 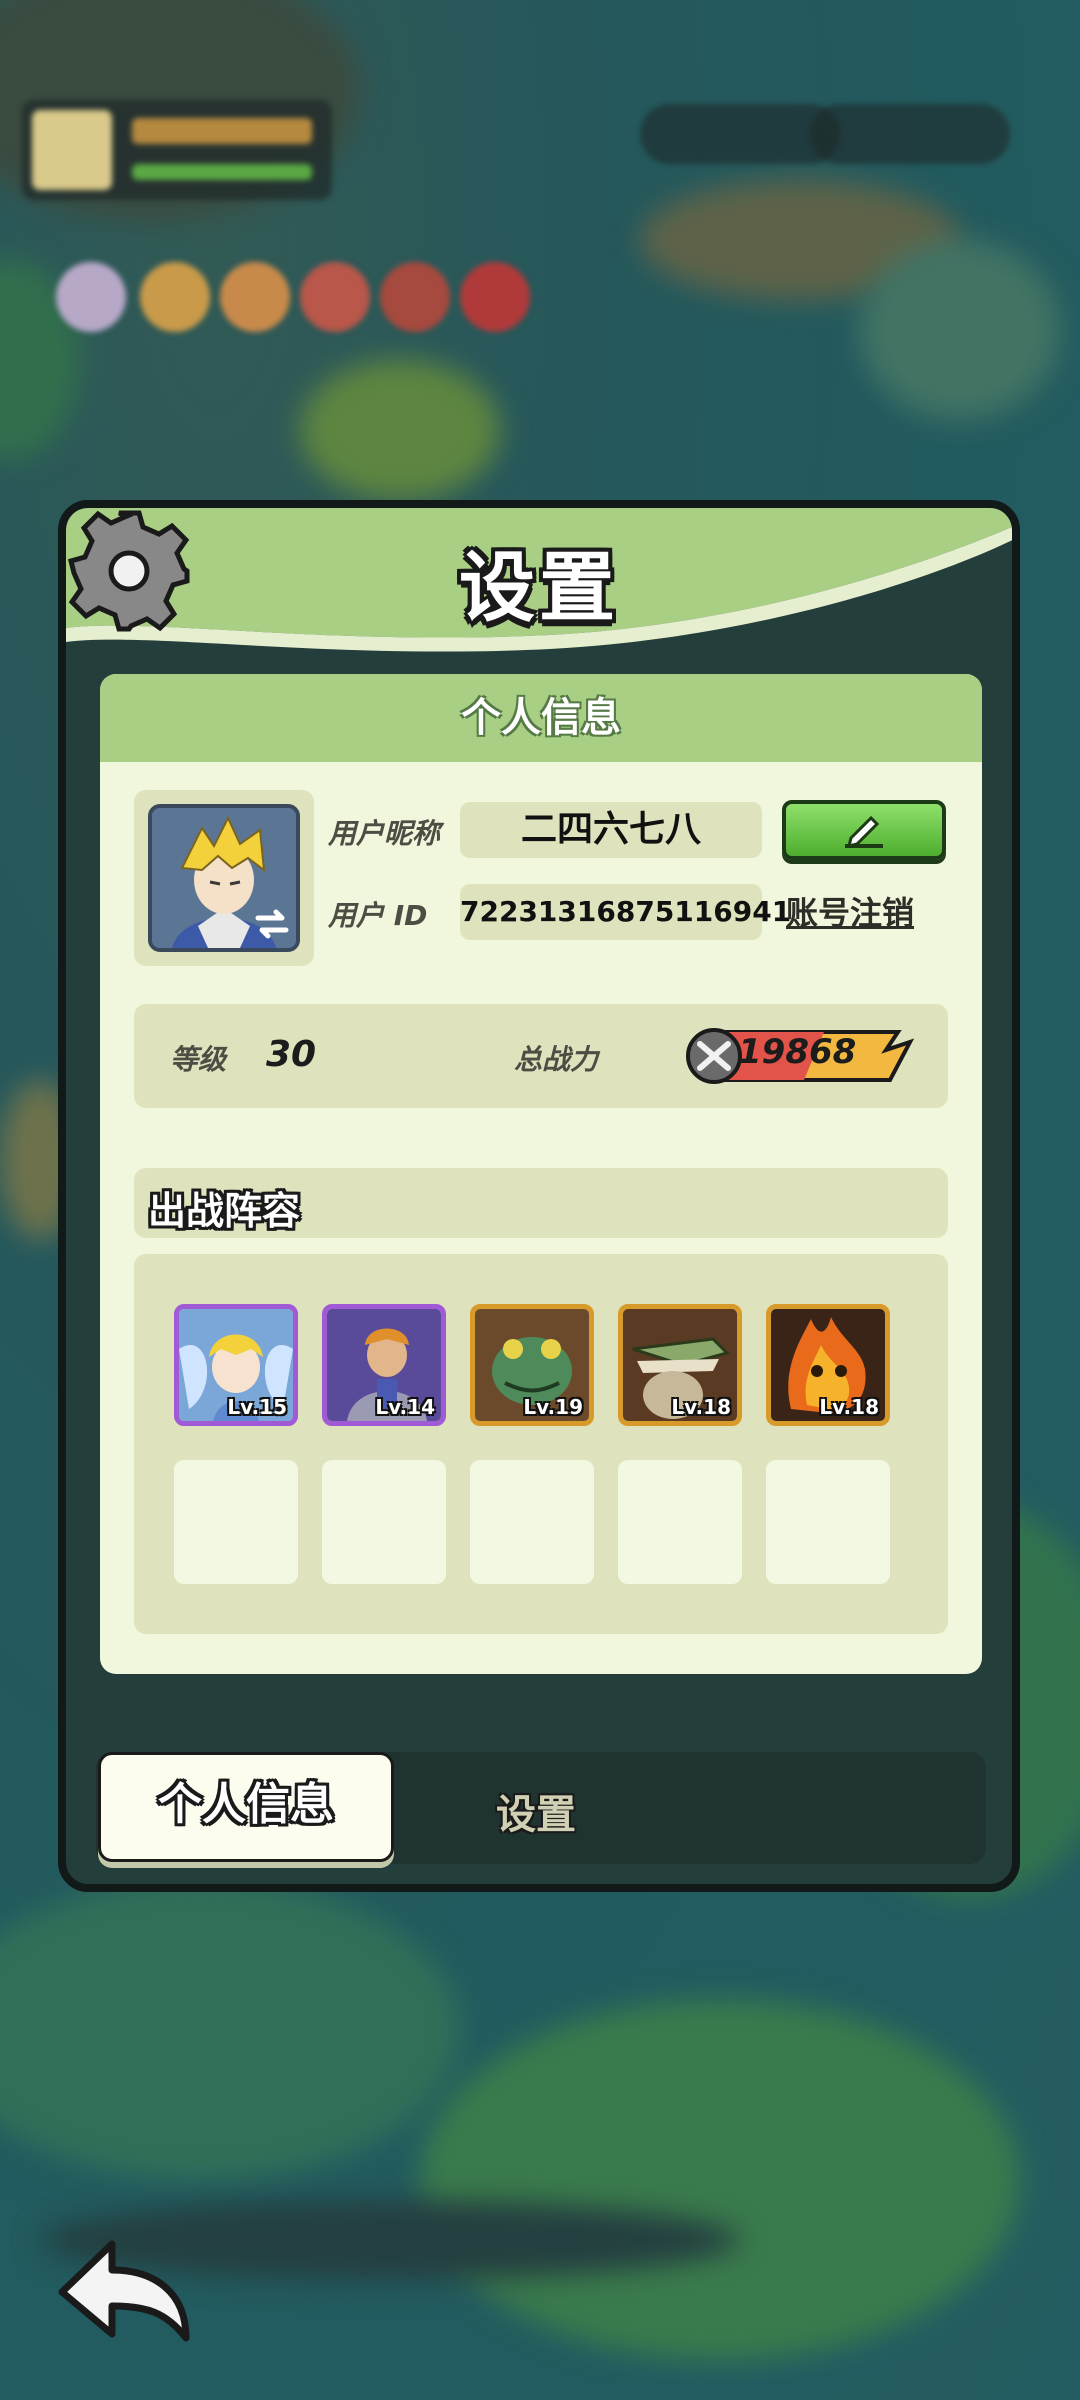 I want to click on nickname-field: 二四六七八, so click(x=611, y=830).